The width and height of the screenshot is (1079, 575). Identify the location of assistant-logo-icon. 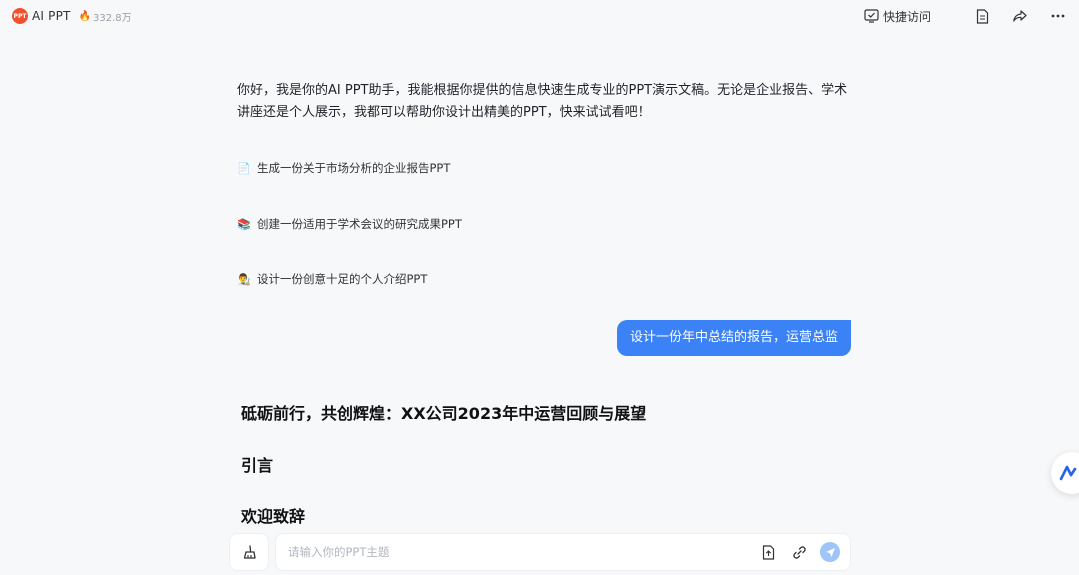
(1068, 473).